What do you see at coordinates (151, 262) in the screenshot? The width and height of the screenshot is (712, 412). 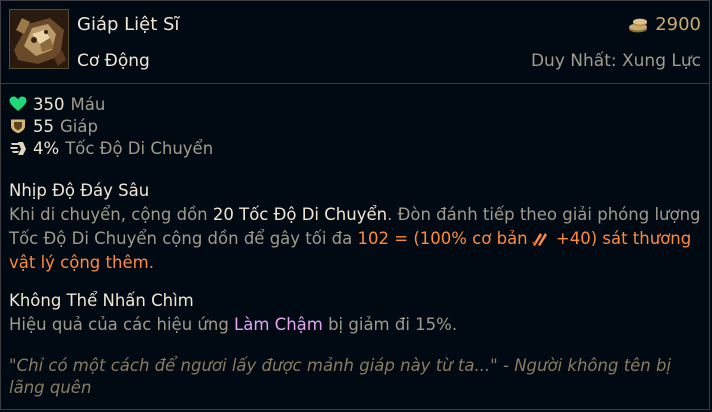 I see `desc-text: .` at bounding box center [151, 262].